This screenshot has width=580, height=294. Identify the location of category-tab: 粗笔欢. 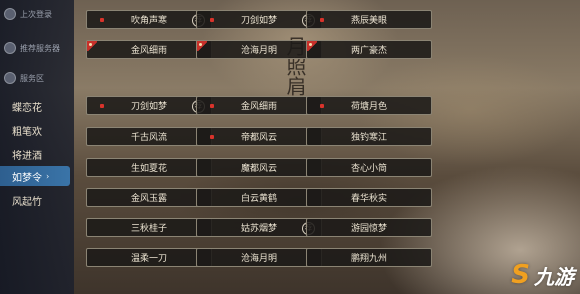
(35, 130).